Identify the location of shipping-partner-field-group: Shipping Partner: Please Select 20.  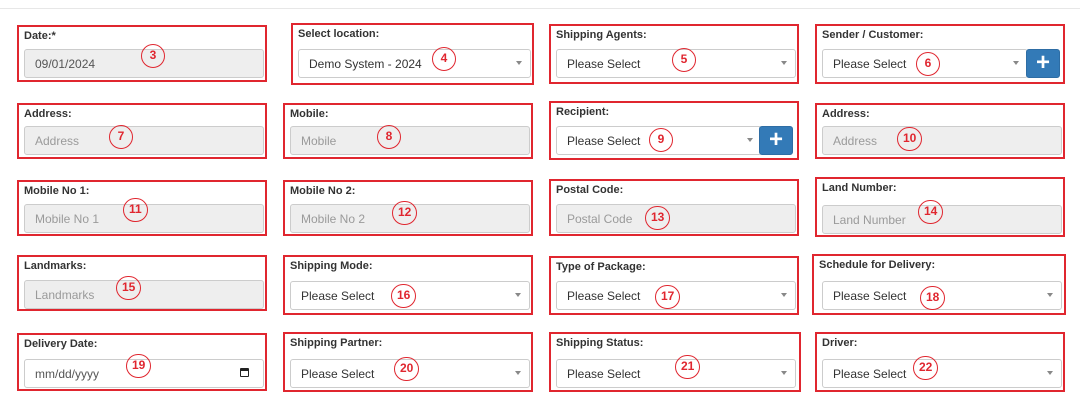
(408, 362).